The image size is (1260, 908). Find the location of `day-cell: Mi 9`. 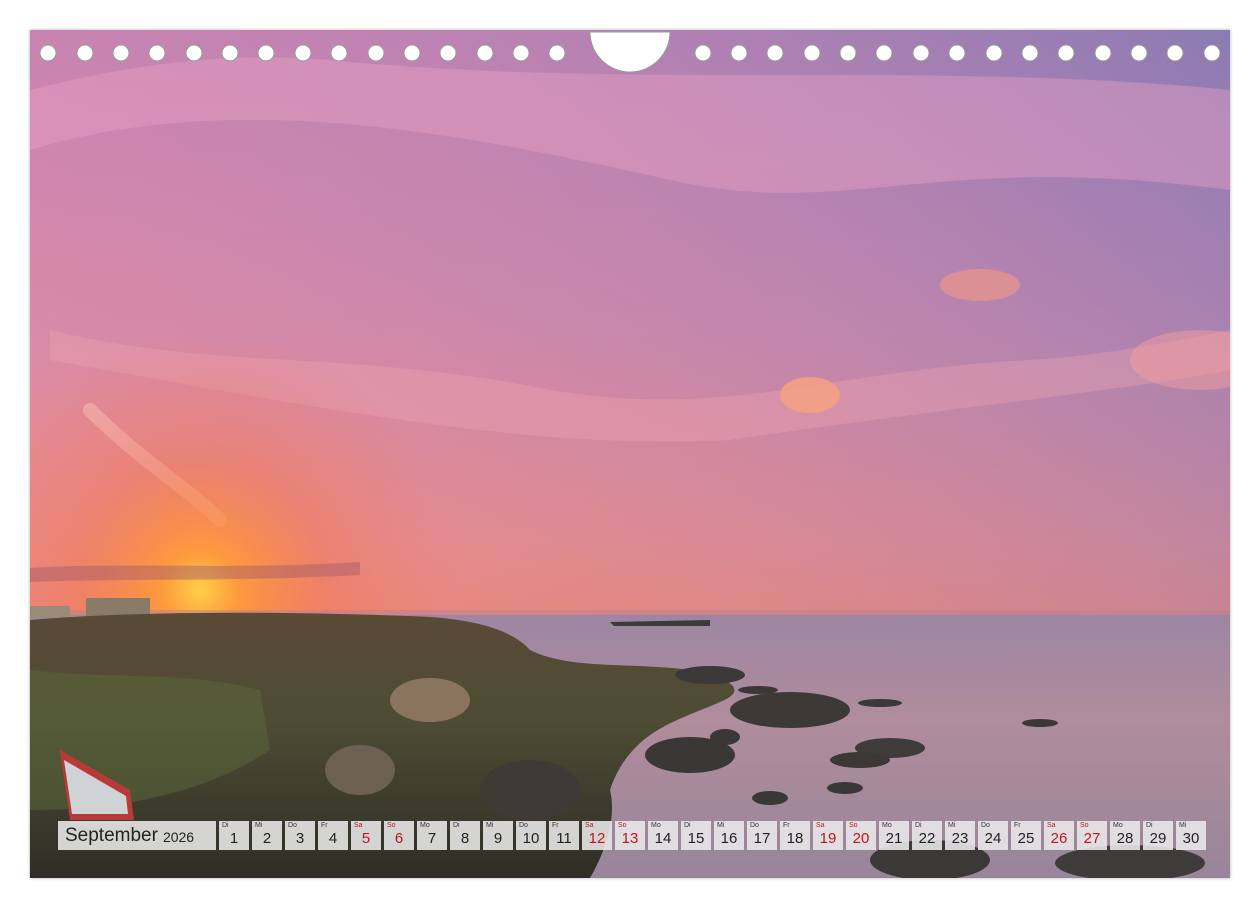

day-cell: Mi 9 is located at coordinates (498, 835).